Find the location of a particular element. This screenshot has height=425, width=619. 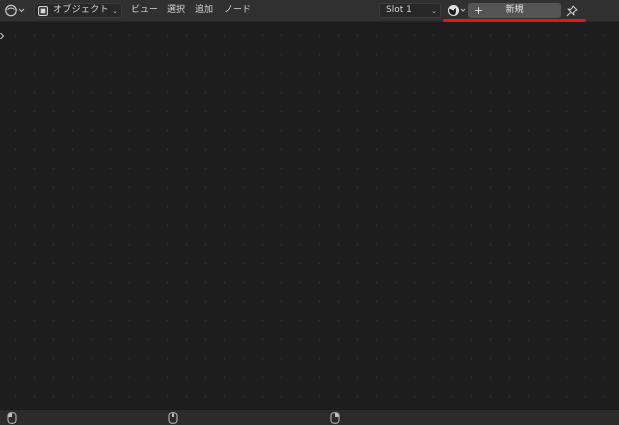

pin-button is located at coordinates (572, 10).